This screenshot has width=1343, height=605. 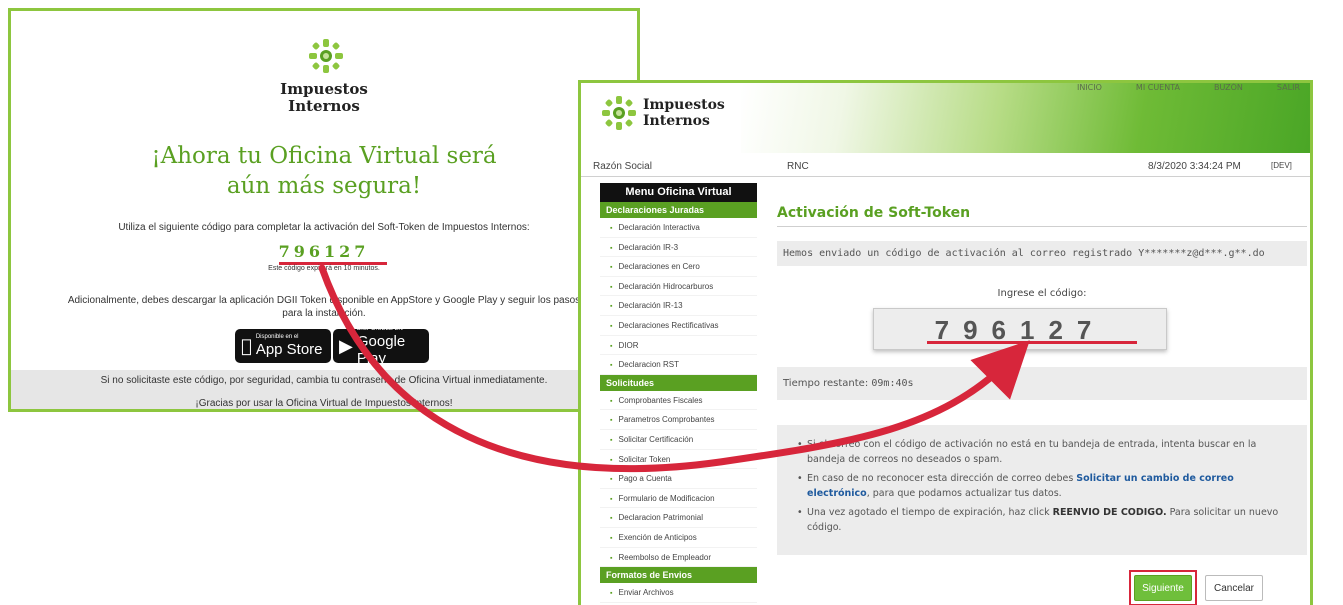 I want to click on menu-title: Menu Oficina Virtual, so click(x=678, y=192).